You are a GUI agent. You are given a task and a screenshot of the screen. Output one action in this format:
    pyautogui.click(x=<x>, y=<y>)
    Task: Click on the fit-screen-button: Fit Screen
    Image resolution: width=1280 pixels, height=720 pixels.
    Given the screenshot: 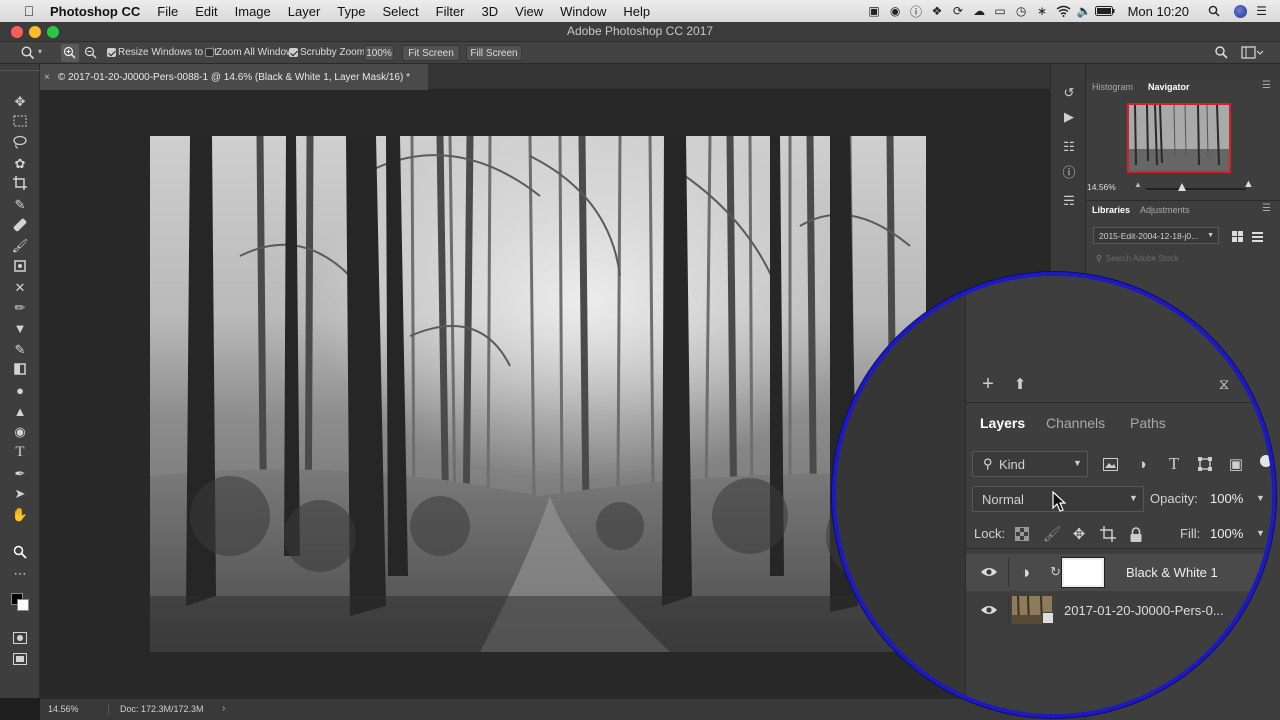 What is the action you would take?
    pyautogui.click(x=431, y=53)
    